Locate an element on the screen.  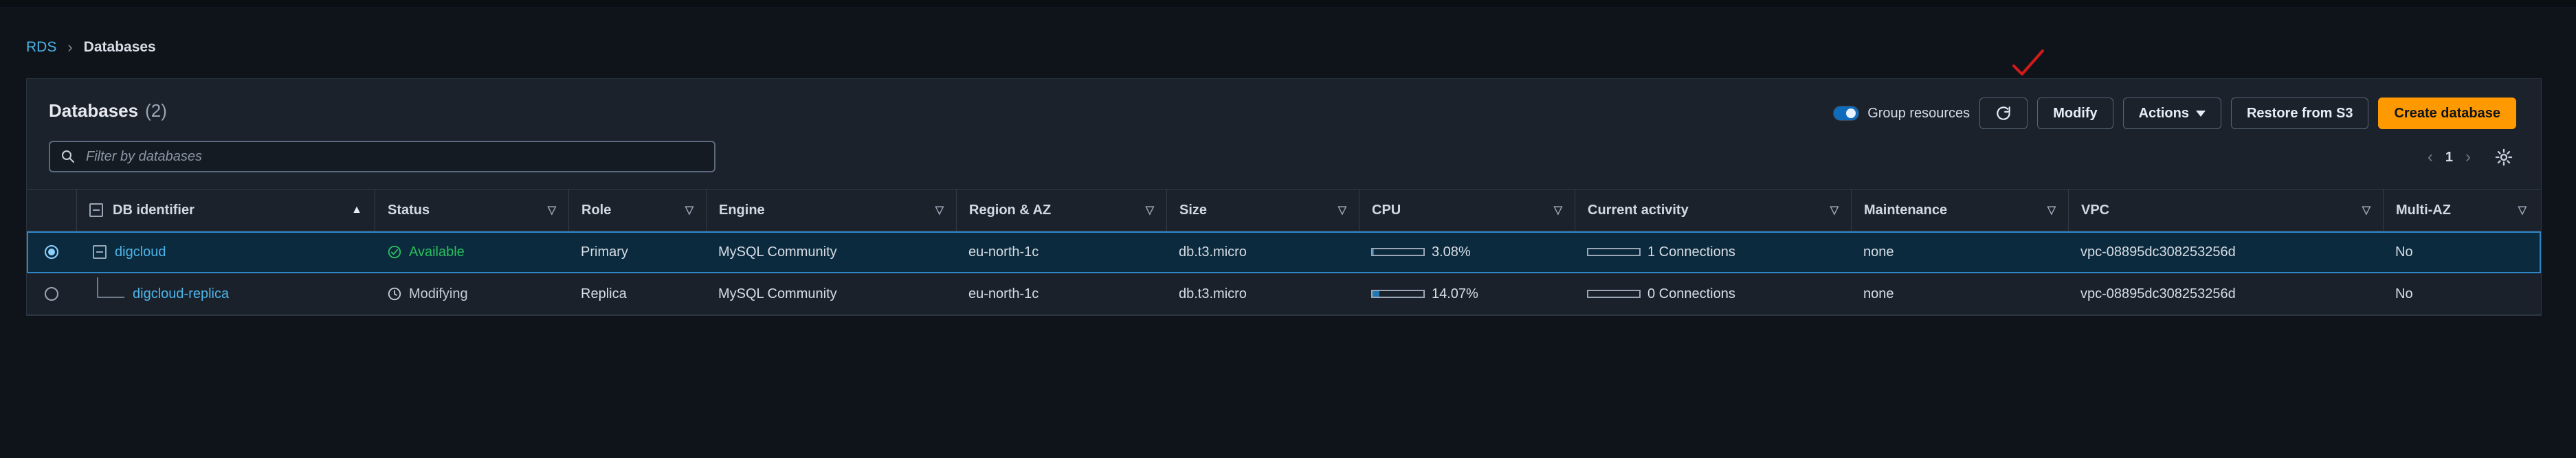
filter-databases-field is located at coordinates (382, 156).